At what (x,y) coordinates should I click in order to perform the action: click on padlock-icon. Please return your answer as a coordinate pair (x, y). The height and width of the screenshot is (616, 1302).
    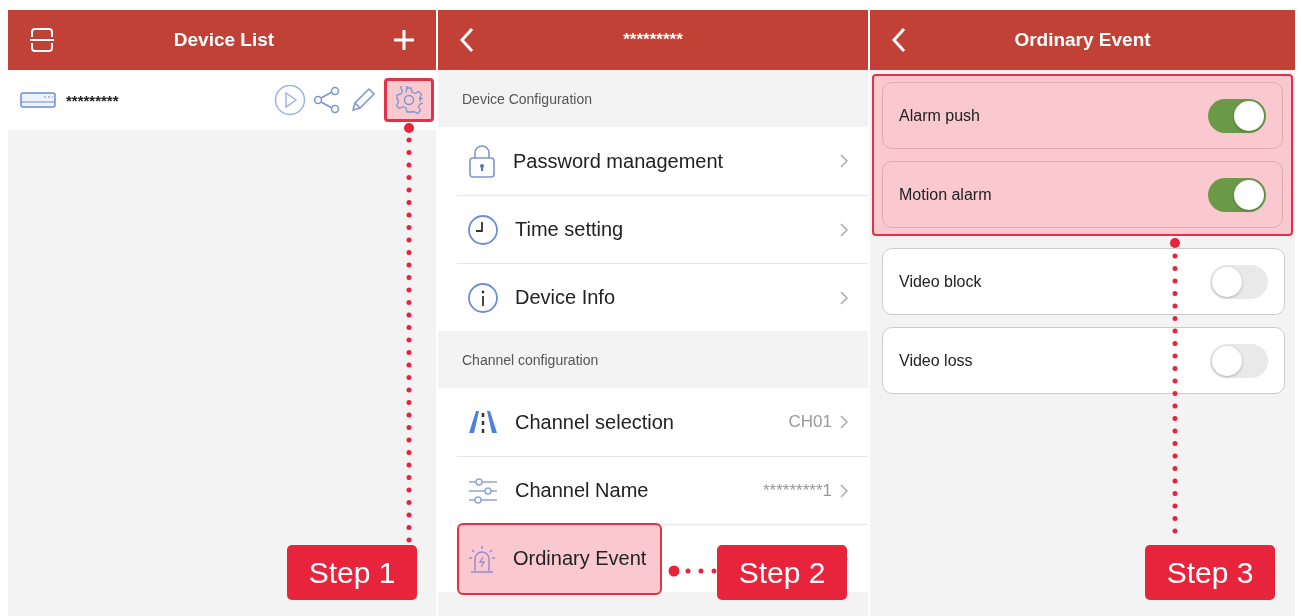
    Looking at the image, I should click on (482, 161).